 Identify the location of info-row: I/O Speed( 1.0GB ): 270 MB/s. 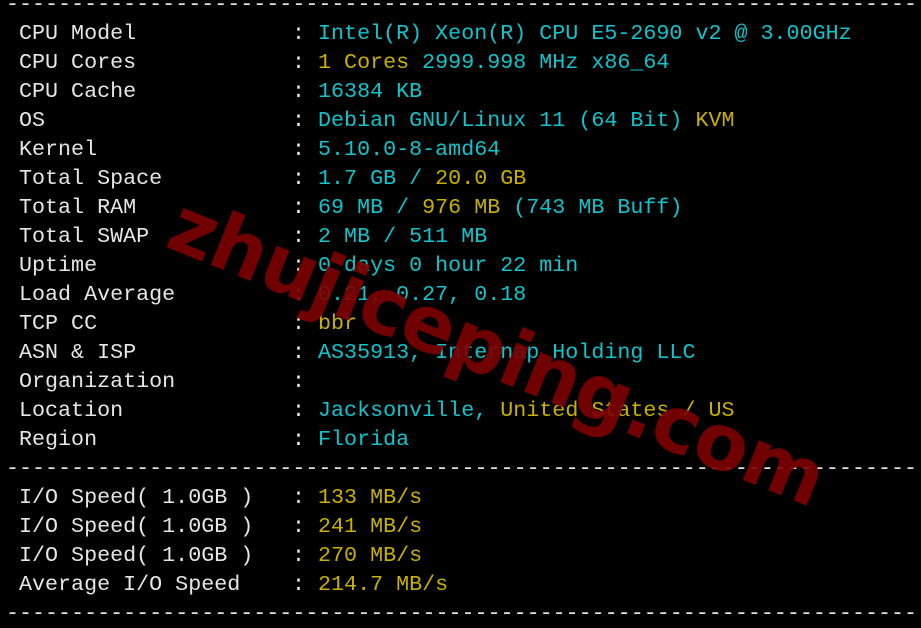
(460, 555).